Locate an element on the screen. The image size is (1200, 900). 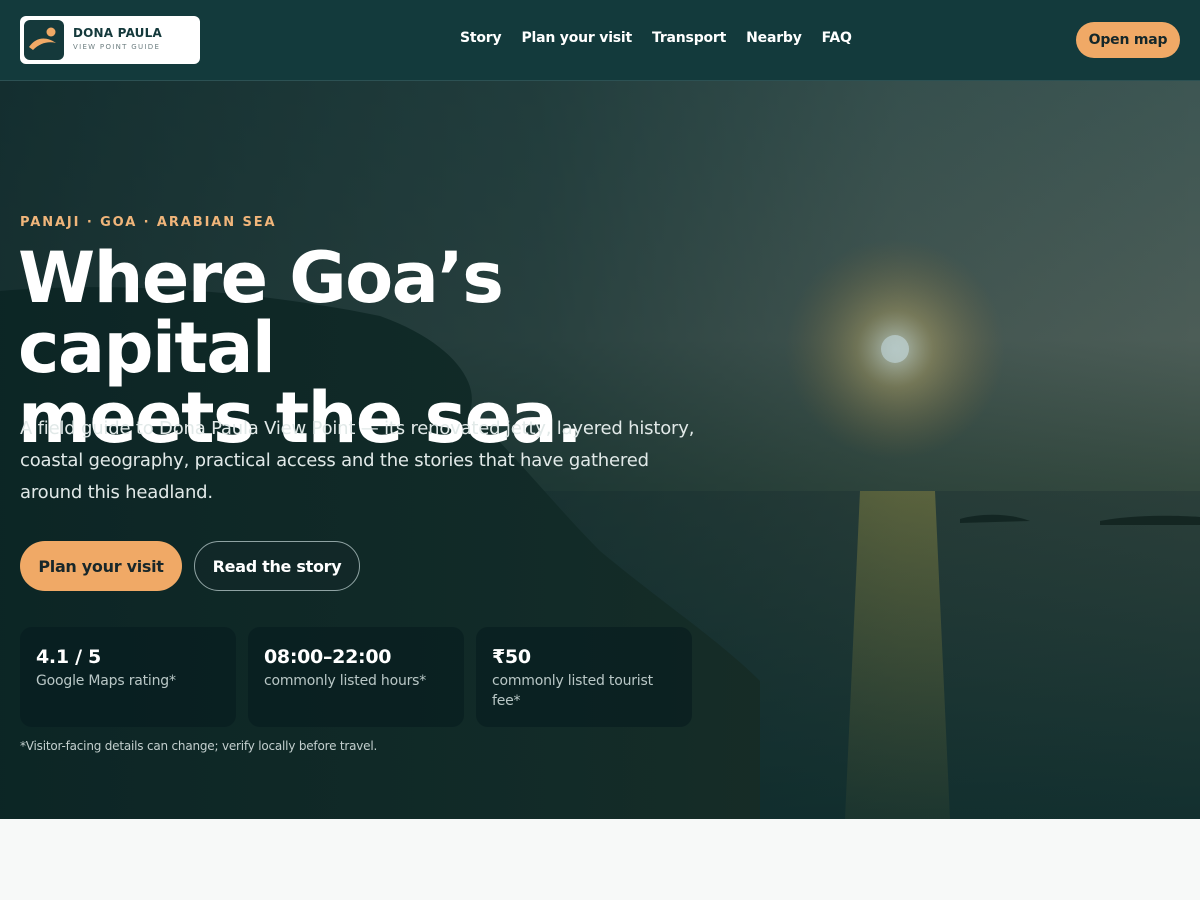
nav-item-transport: Transport is located at coordinates (689, 40).